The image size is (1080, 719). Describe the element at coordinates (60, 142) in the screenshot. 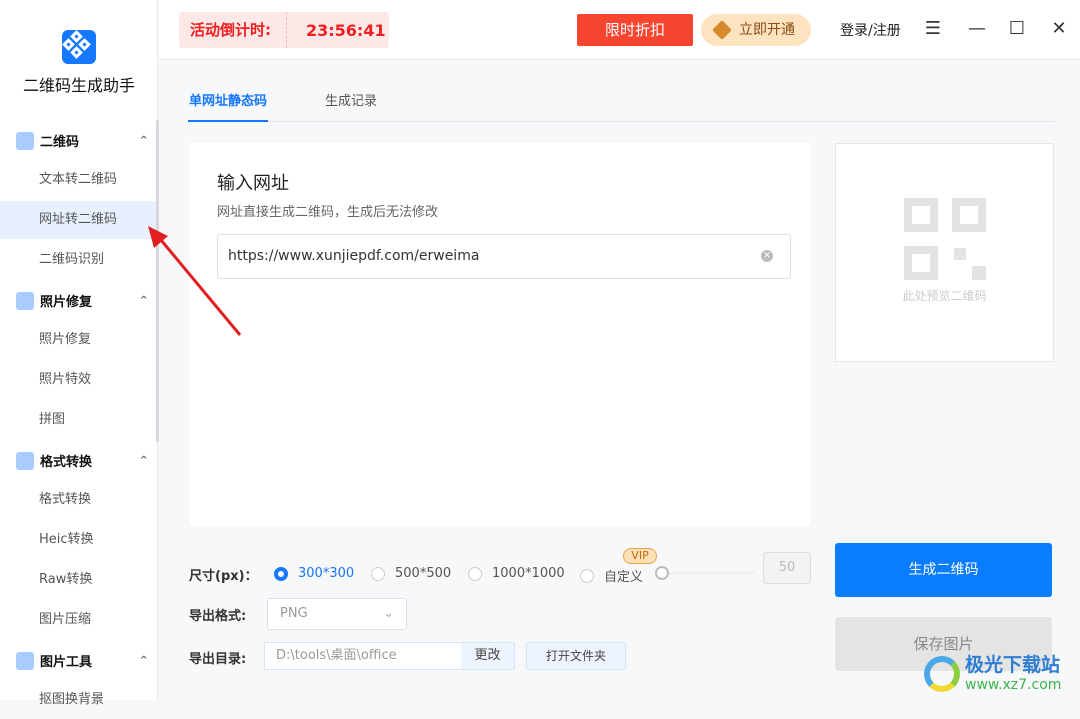

I see `group-label: 二维码` at that location.